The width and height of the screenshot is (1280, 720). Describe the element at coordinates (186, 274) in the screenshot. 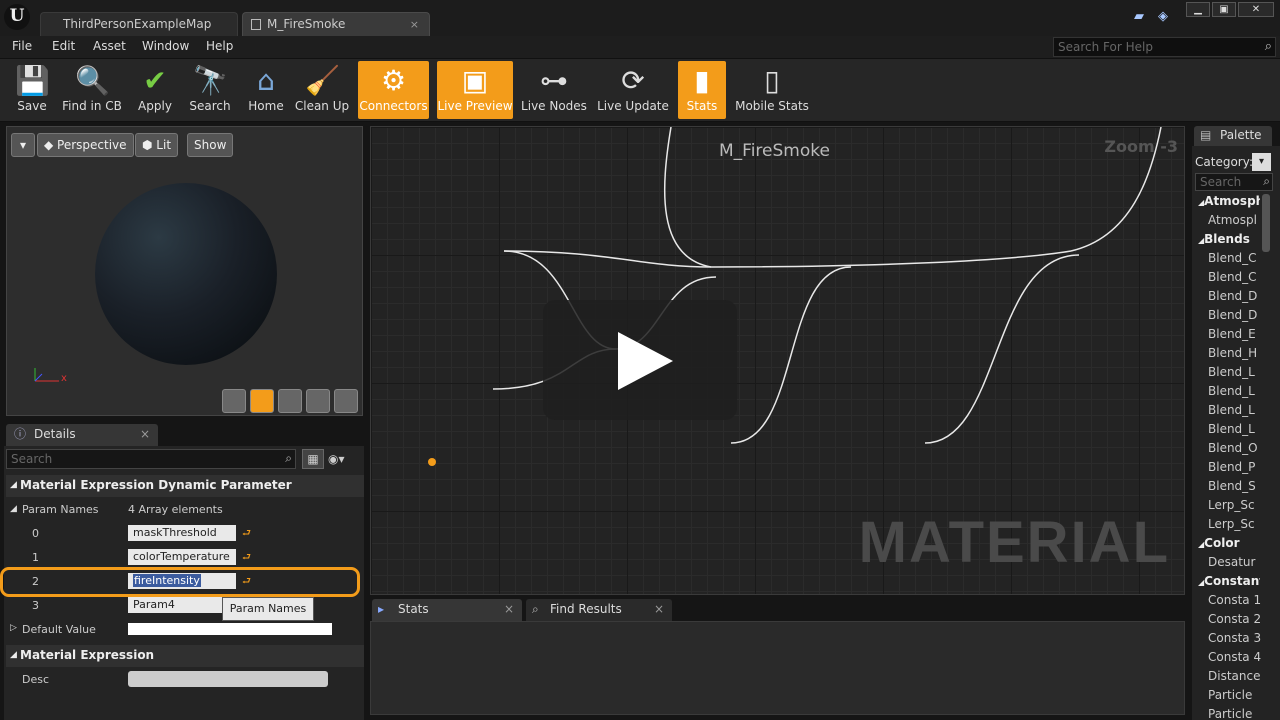

I see `preview-sphere` at that location.